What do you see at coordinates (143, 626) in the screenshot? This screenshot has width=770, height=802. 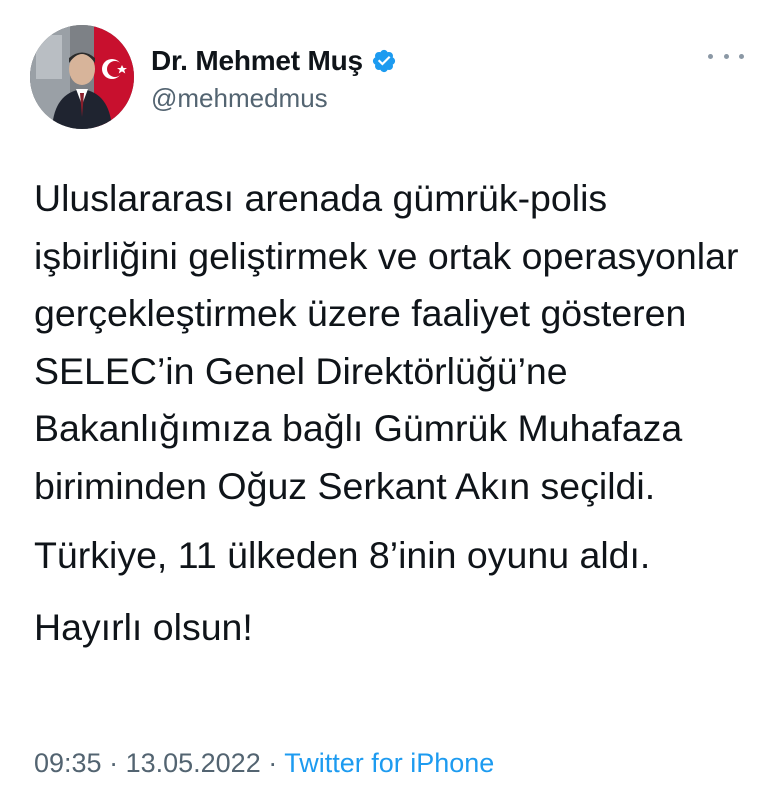 I see `tweet-paragraph: Hayırlı olsun!` at bounding box center [143, 626].